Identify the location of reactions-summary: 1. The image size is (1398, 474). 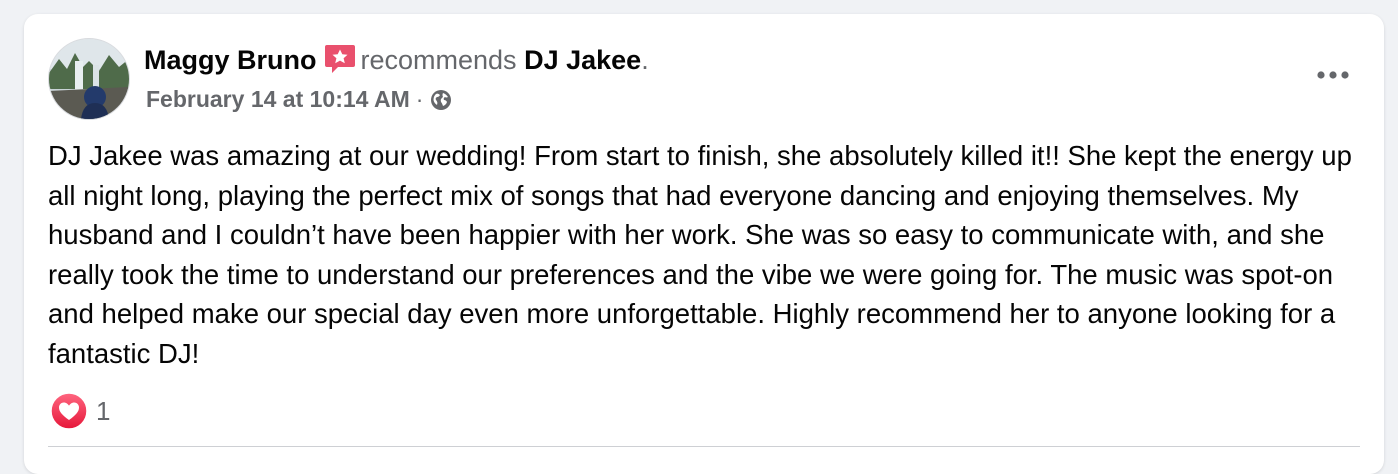
(80, 411).